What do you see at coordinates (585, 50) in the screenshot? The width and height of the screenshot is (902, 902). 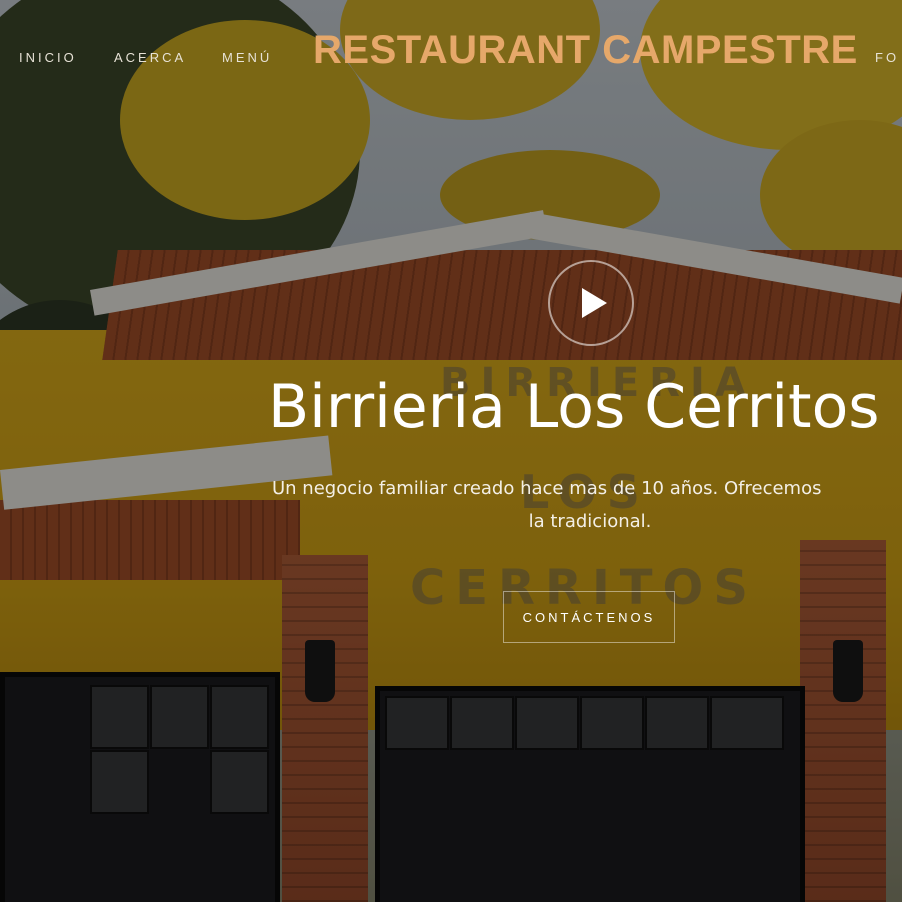 I see `site-brand-logo: RESTAURANT CAMPESTRE` at bounding box center [585, 50].